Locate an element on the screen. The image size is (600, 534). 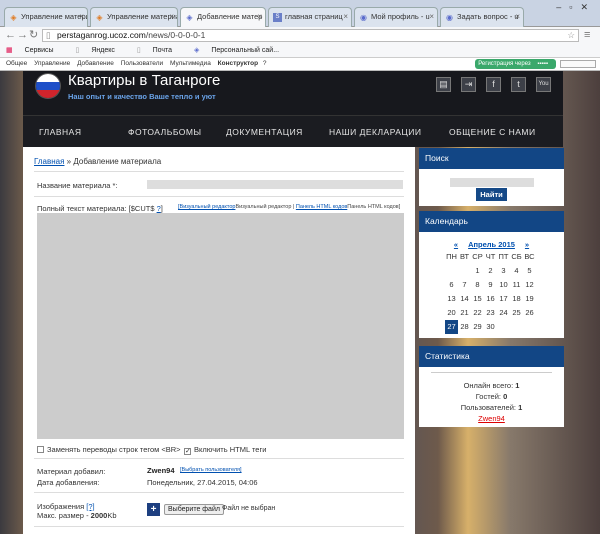
menu-item-contact: ОБЩЕНИЕ С НАМИ is located at coordinates (492, 132).